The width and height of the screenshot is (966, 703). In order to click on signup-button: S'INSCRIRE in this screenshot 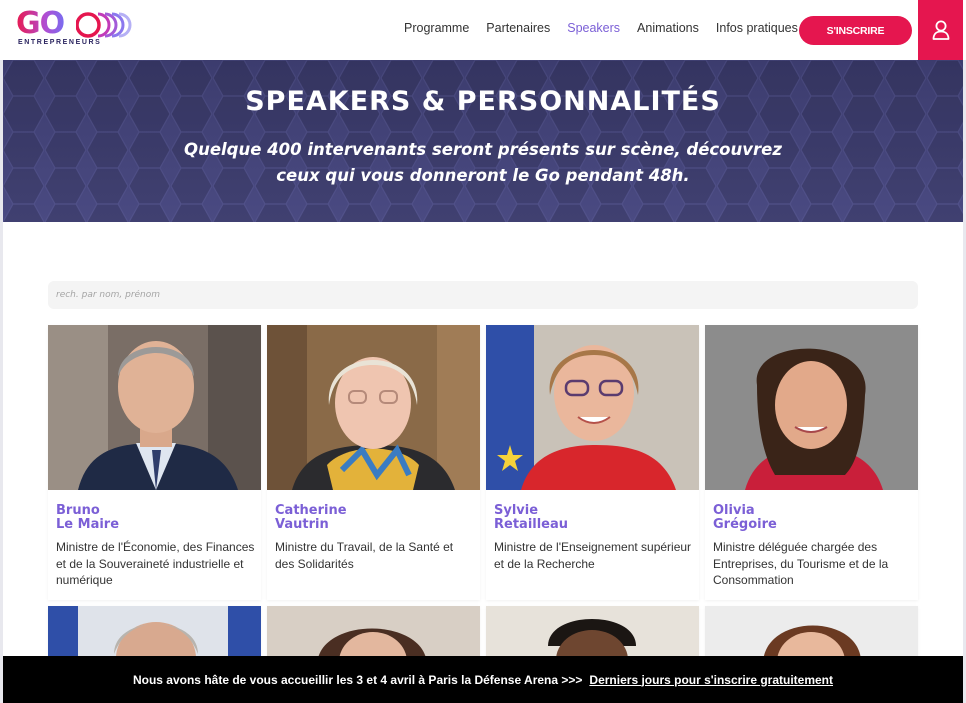, I will do `click(855, 30)`.